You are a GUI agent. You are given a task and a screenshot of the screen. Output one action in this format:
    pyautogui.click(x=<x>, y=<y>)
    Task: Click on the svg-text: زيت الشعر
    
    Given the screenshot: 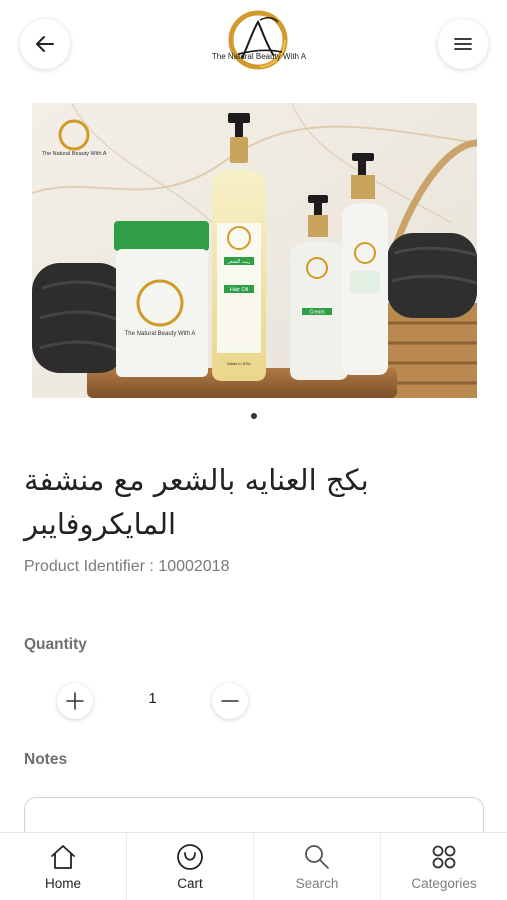 What is the action you would take?
    pyautogui.click(x=239, y=262)
    